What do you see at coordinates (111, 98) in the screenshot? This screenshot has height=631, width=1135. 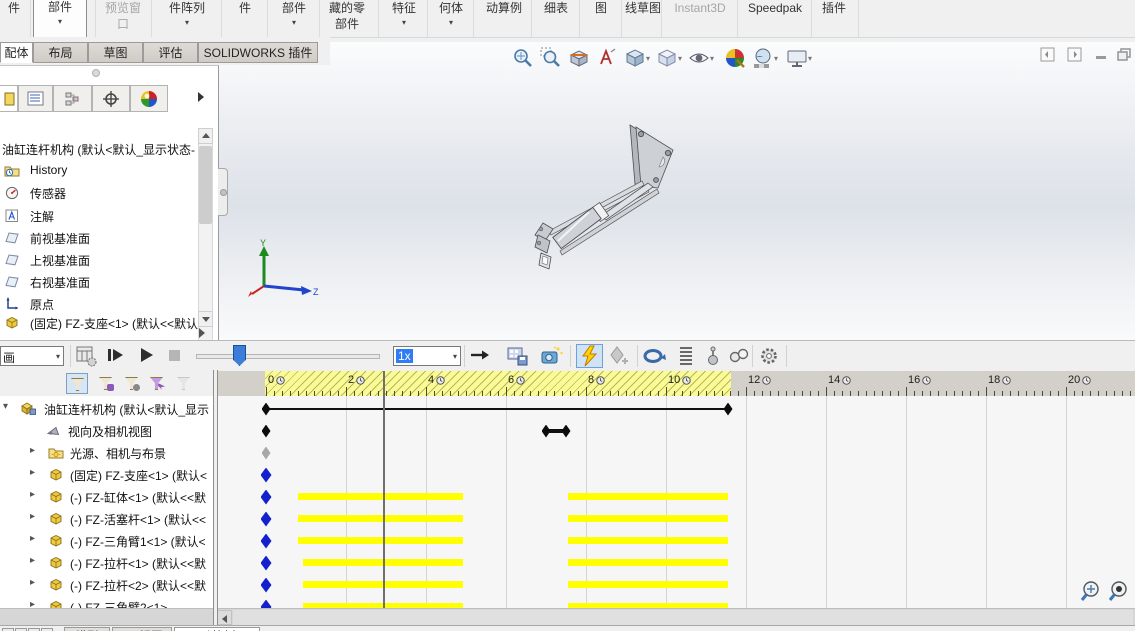 I see `dimxpert-tab` at bounding box center [111, 98].